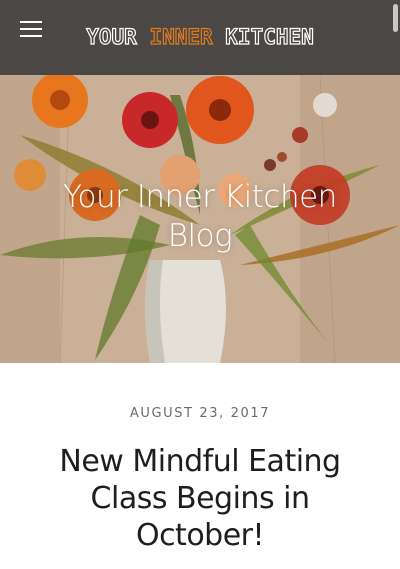 The width and height of the screenshot is (400, 569). Describe the element at coordinates (200, 535) in the screenshot. I see `post-title-line: October!` at that location.